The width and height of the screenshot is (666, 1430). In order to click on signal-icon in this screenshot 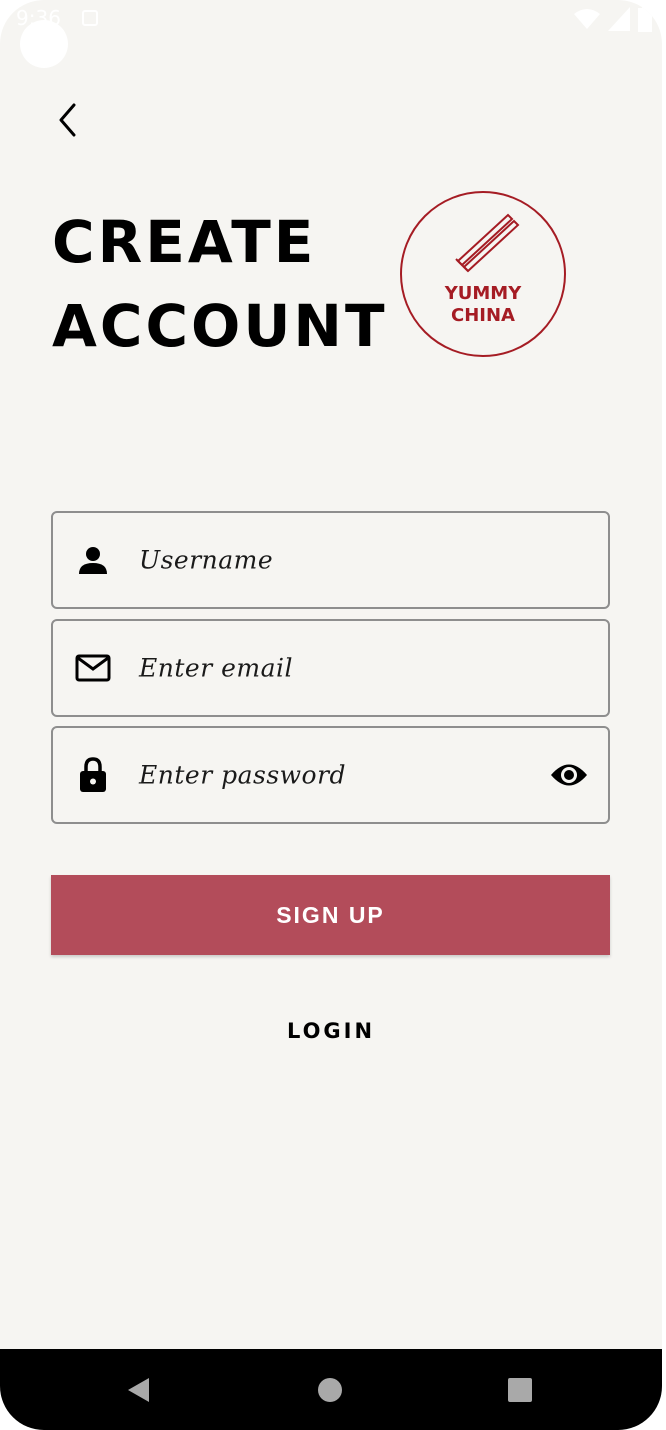, I will do `click(619, 19)`.